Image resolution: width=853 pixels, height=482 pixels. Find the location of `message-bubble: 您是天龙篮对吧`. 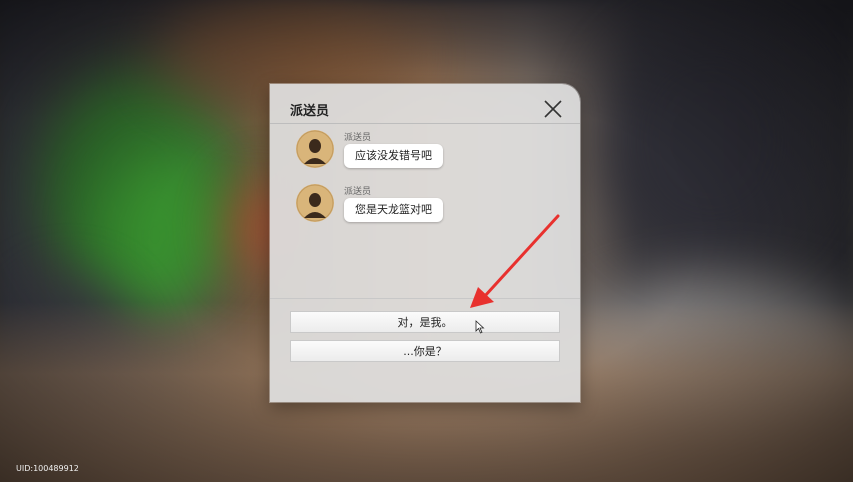

message-bubble: 您是天龙篮对吧 is located at coordinates (393, 210).